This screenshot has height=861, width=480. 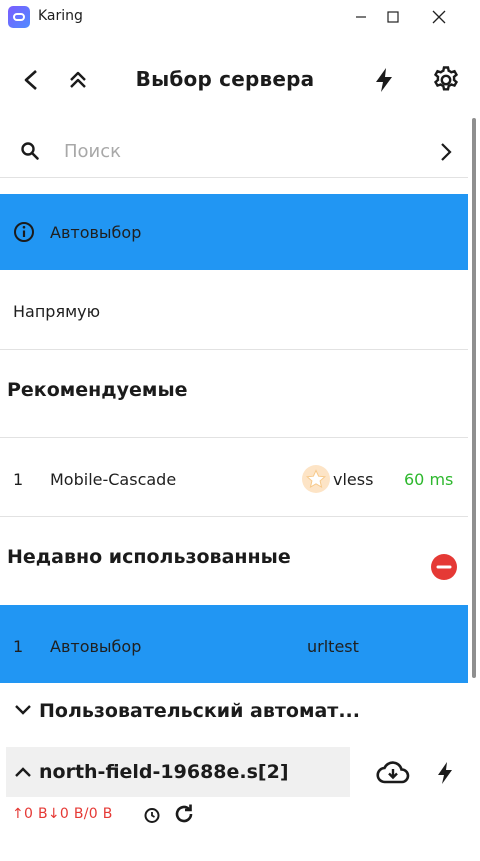 What do you see at coordinates (23, 772) in the screenshot?
I see `chevron-up-icon` at bounding box center [23, 772].